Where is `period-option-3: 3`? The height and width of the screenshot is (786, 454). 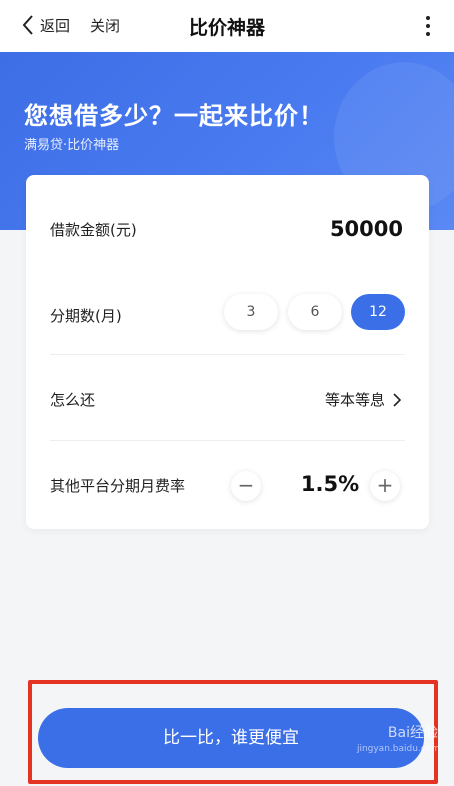
period-option-3: 3 is located at coordinates (251, 312).